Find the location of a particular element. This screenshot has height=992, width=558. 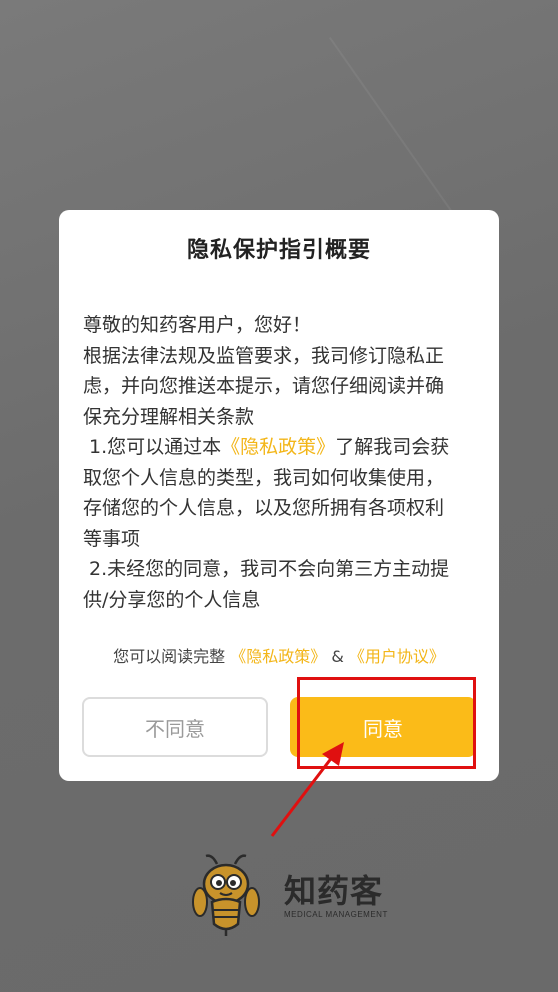

item1-suffix: 了解我司会获 is located at coordinates (392, 447).